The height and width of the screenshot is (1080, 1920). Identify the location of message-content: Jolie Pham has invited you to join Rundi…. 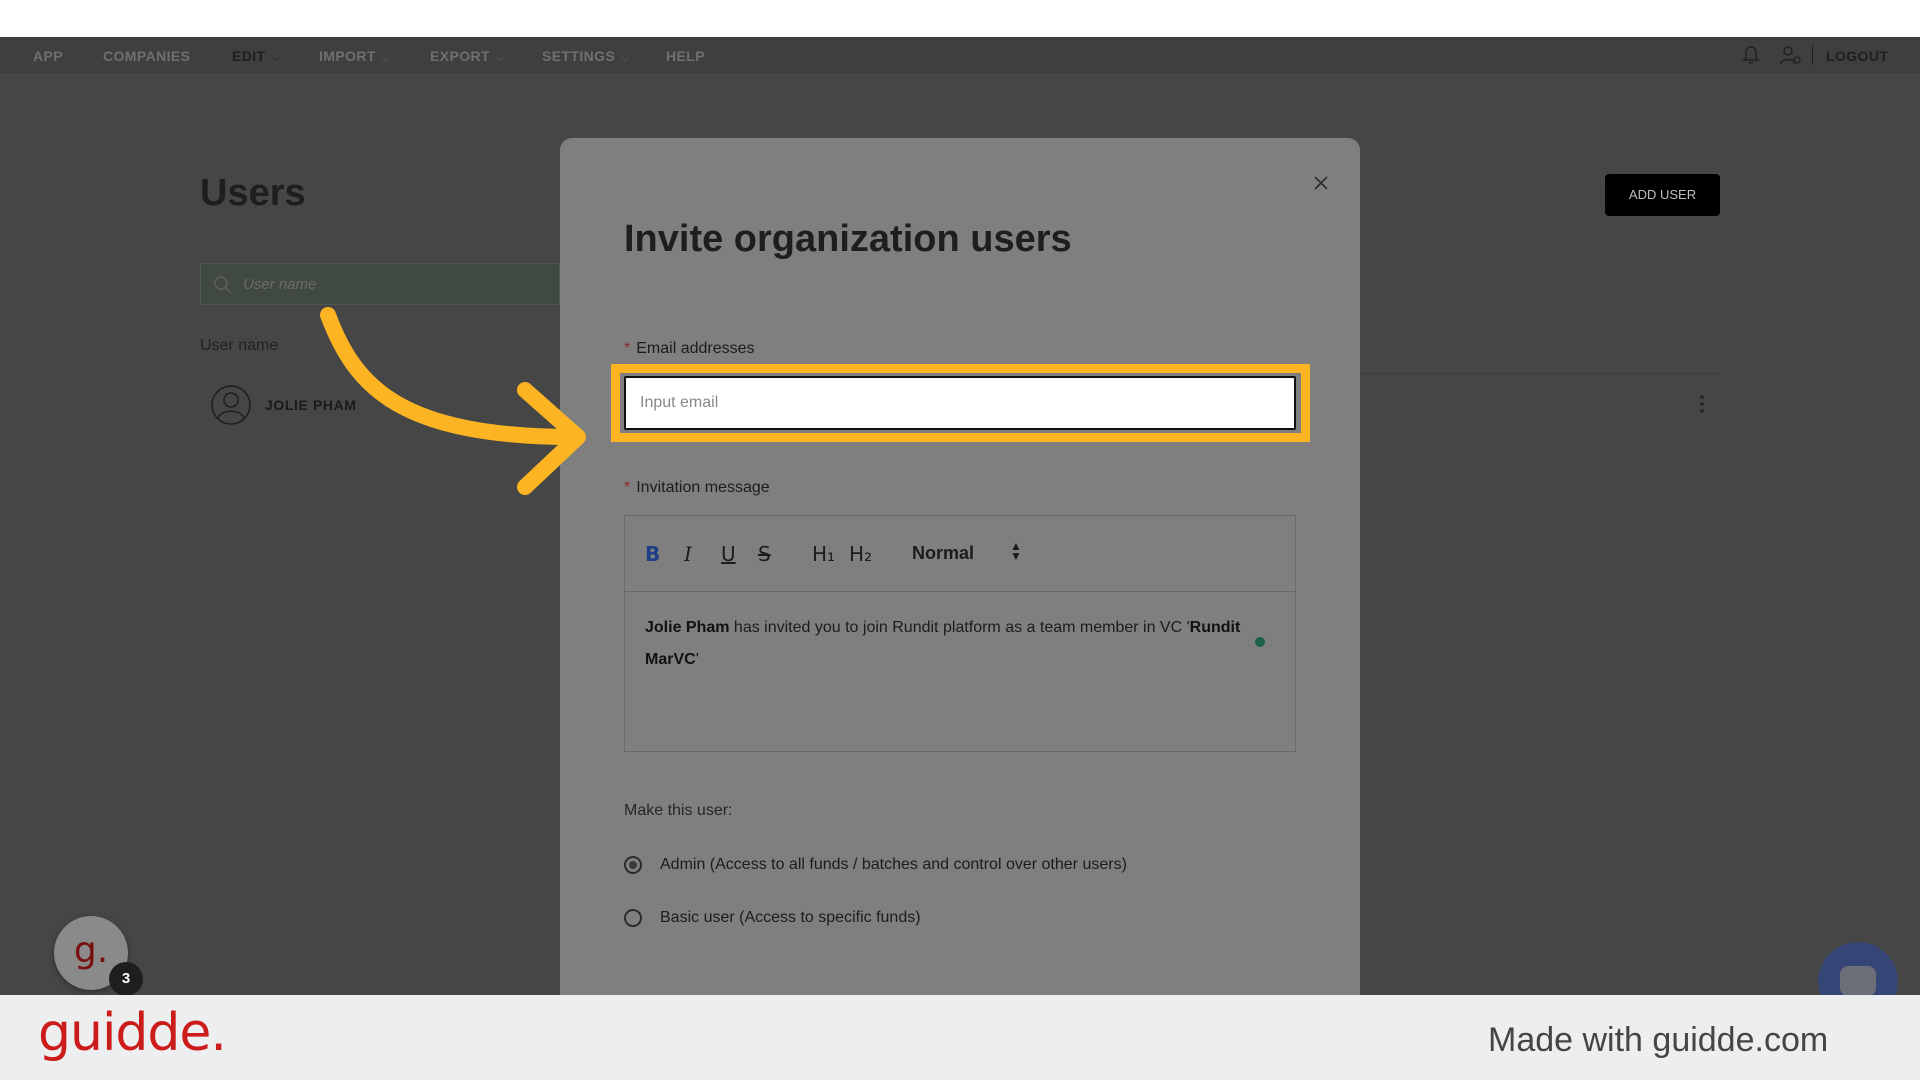
(960, 644).